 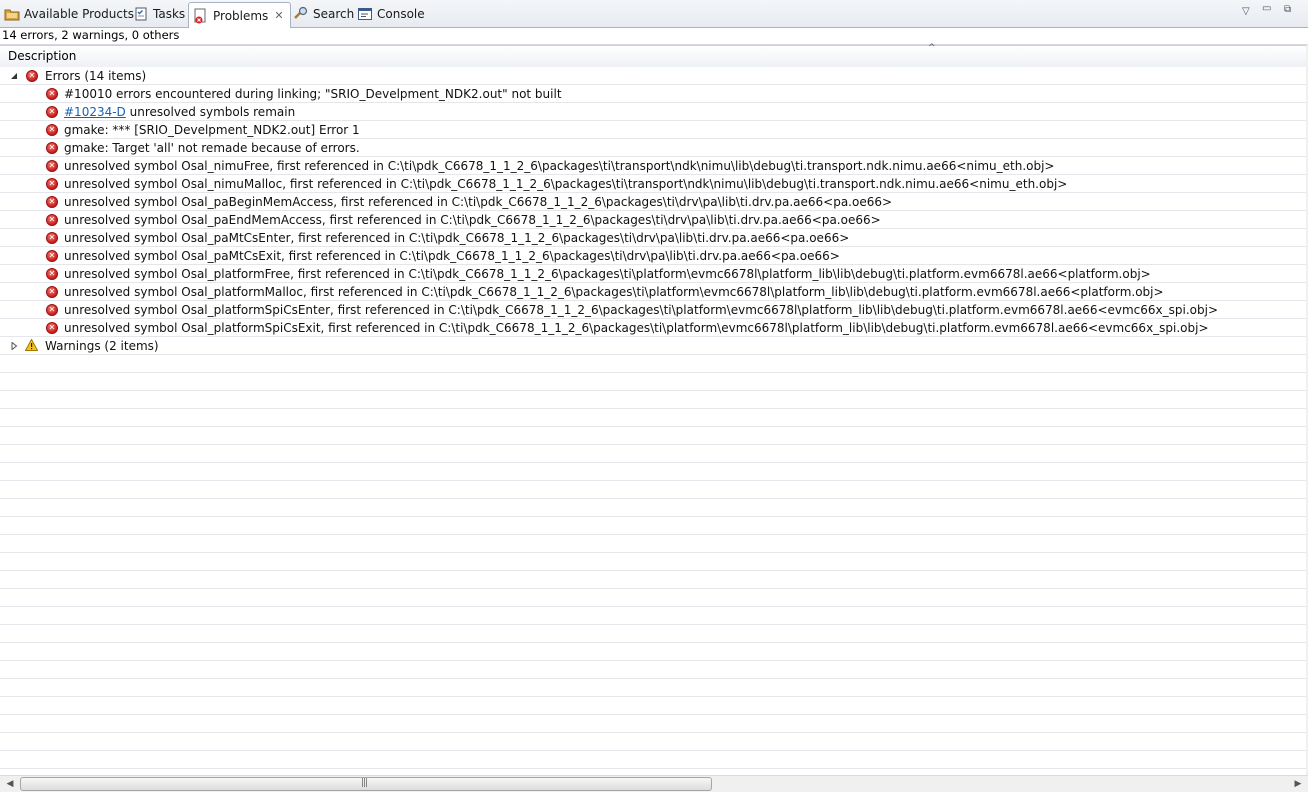 What do you see at coordinates (932, 48) in the screenshot?
I see `sort-indicator-icon: ^` at bounding box center [932, 48].